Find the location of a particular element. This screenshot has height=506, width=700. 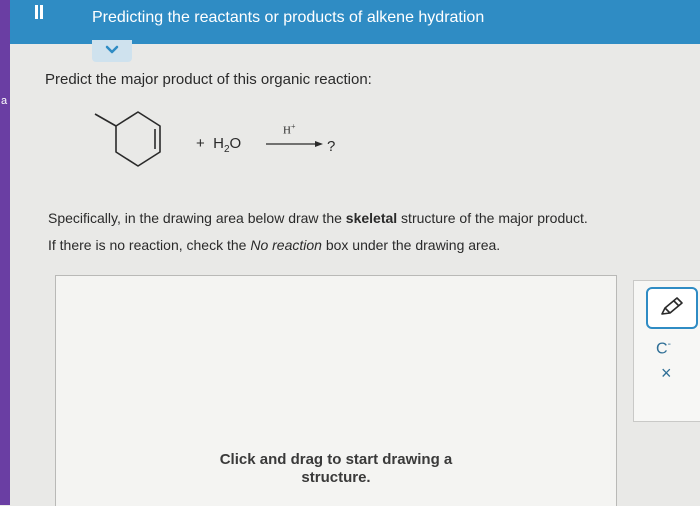

draw-tool-button is located at coordinates (672, 308).